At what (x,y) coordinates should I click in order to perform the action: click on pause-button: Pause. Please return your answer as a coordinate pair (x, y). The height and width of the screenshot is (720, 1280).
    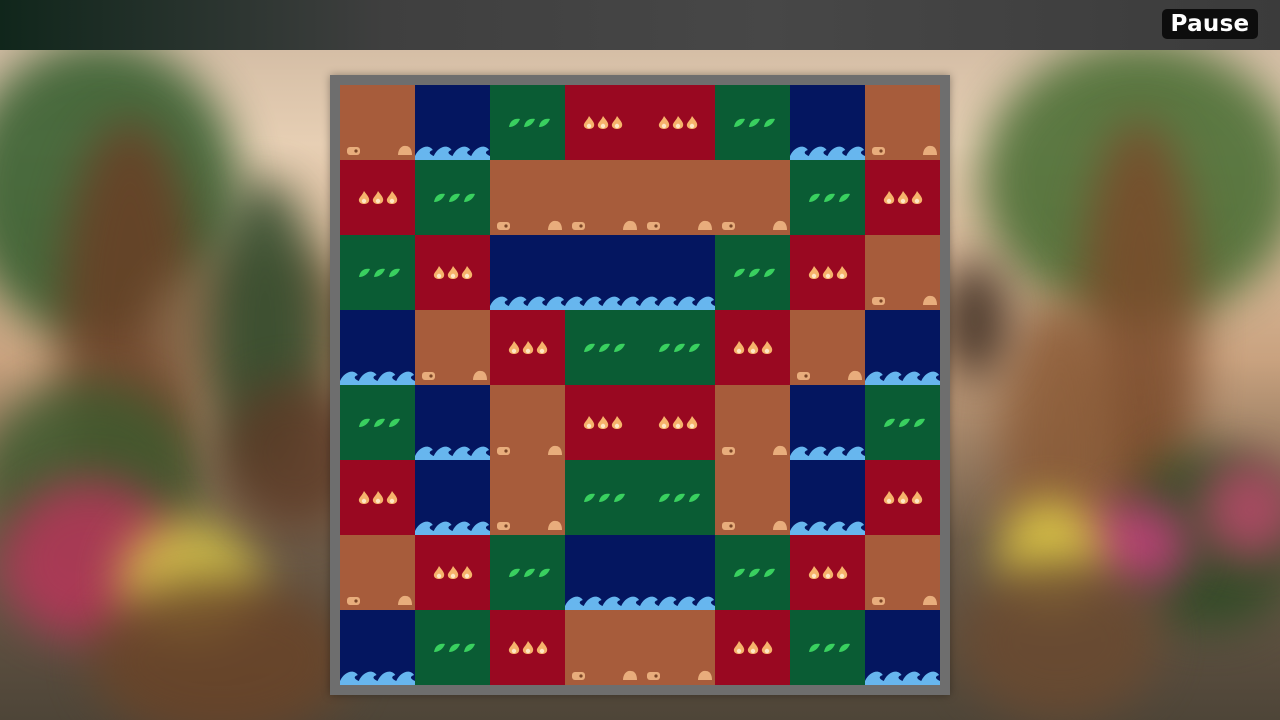
    Looking at the image, I should click on (1210, 24).